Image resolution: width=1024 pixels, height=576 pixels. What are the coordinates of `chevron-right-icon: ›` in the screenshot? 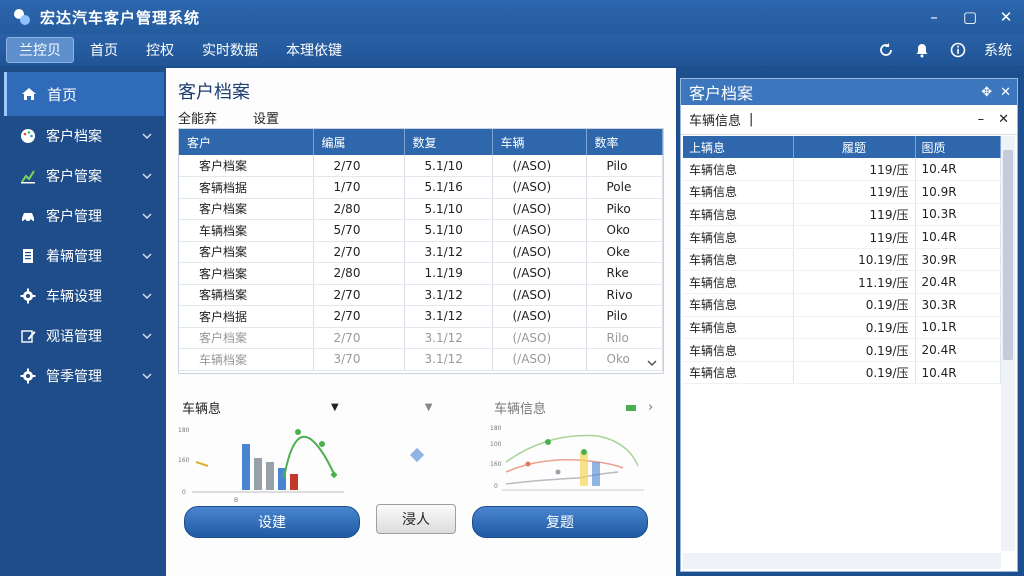 It's located at (650, 407).